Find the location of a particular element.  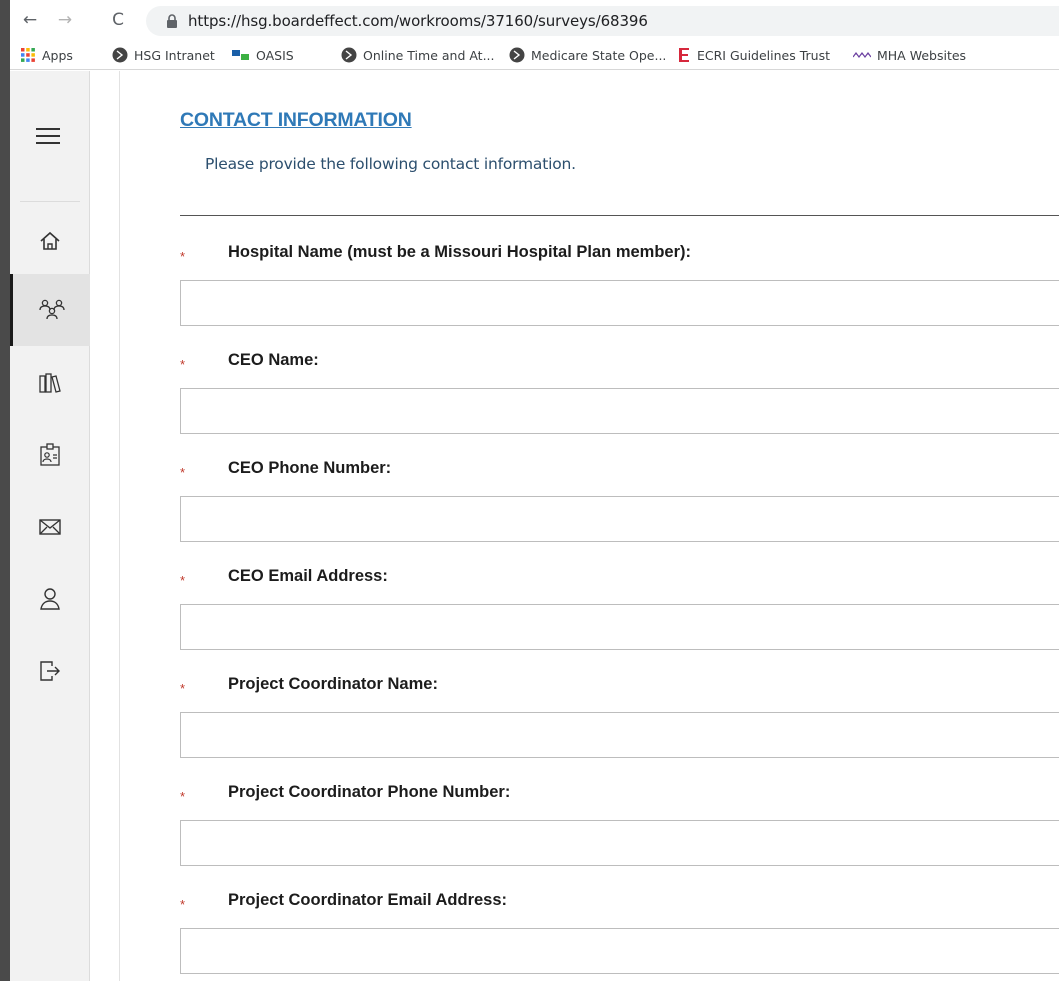

bookmark-label: Apps is located at coordinates (57, 55).